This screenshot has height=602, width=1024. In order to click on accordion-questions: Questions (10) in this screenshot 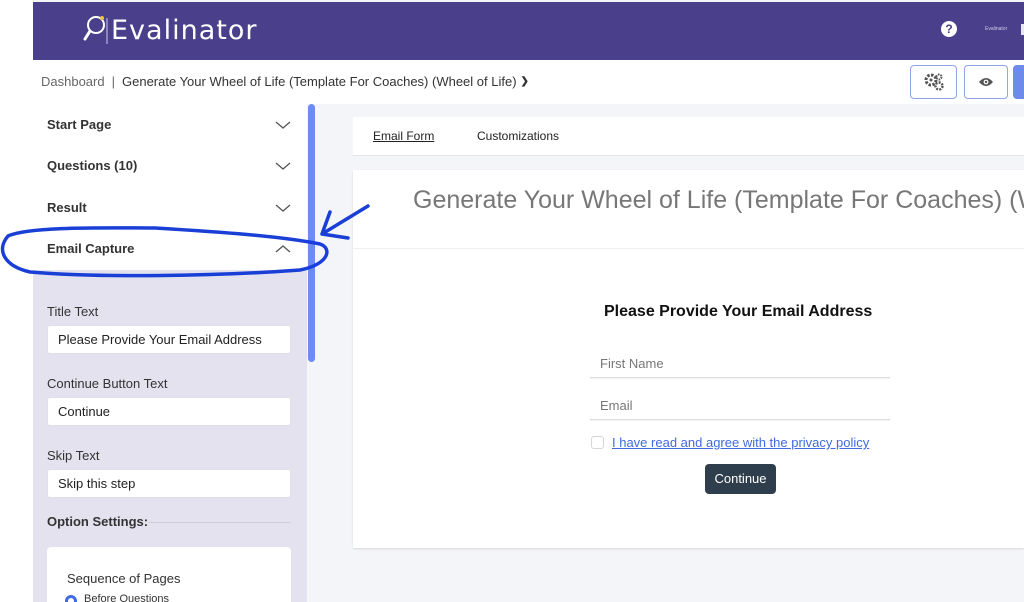, I will do `click(170, 165)`.